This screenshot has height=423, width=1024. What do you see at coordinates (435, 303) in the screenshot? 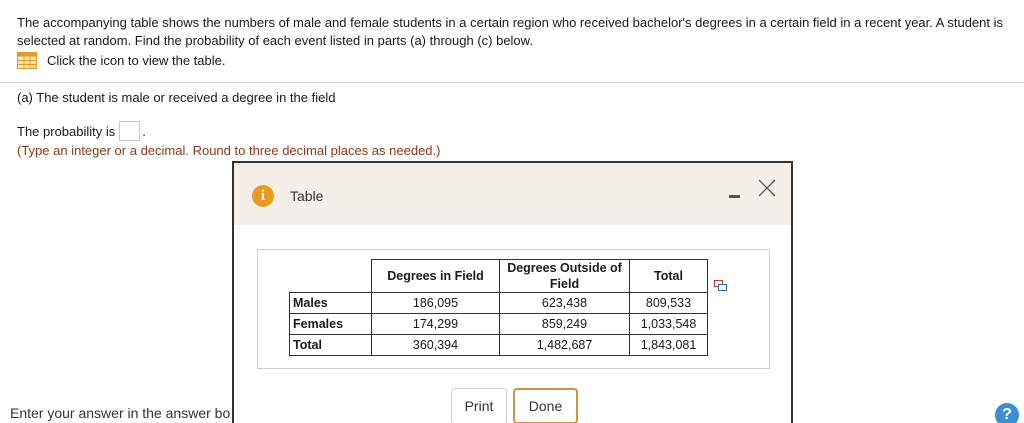
I see `table-cell: 186,095` at bounding box center [435, 303].